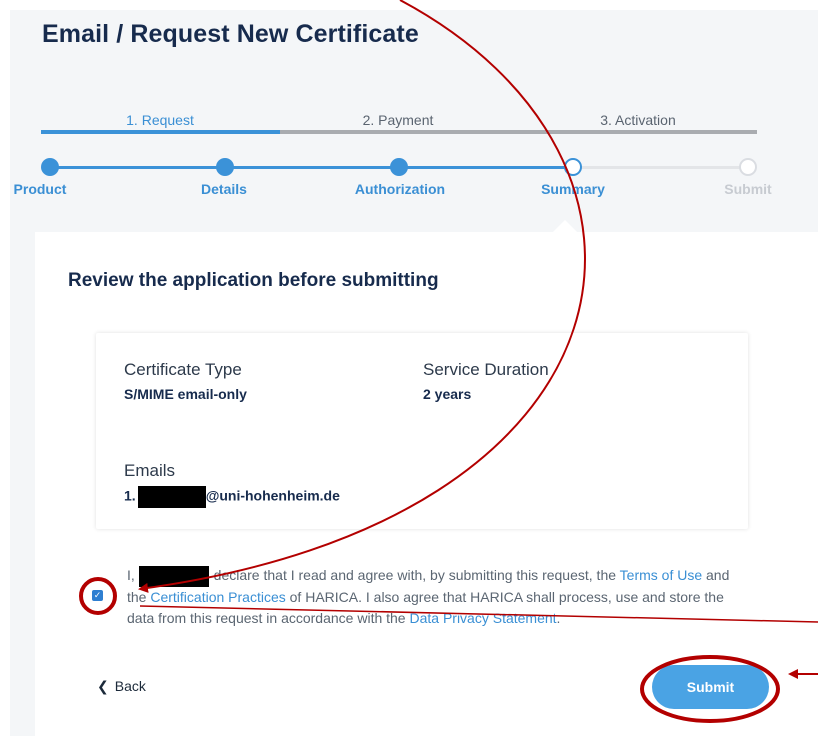 The width and height of the screenshot is (818, 736). What do you see at coordinates (230, 34) in the screenshot?
I see `page-title: Email / Request New Certificate` at bounding box center [230, 34].